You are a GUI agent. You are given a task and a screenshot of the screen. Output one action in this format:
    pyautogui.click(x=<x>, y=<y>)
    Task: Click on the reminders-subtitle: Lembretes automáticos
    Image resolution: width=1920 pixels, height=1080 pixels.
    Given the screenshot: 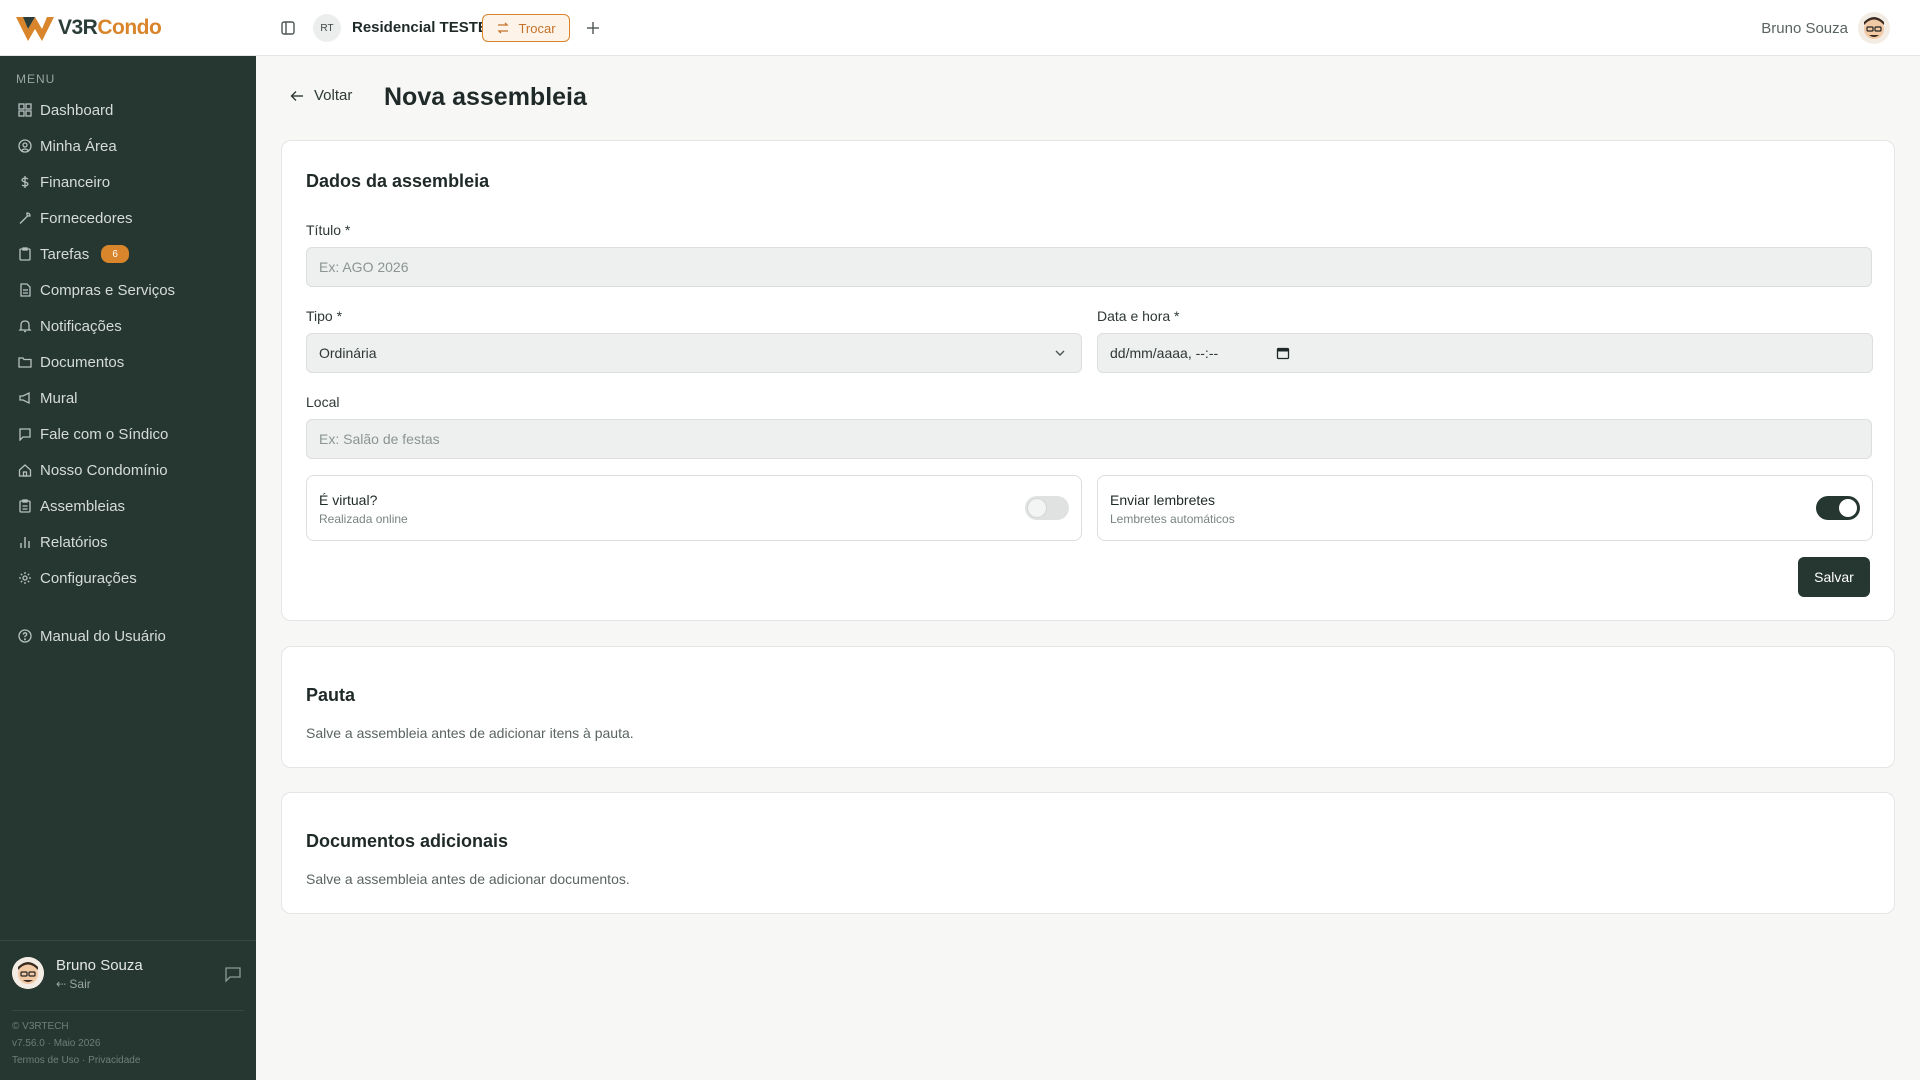 What is the action you would take?
    pyautogui.click(x=1172, y=519)
    